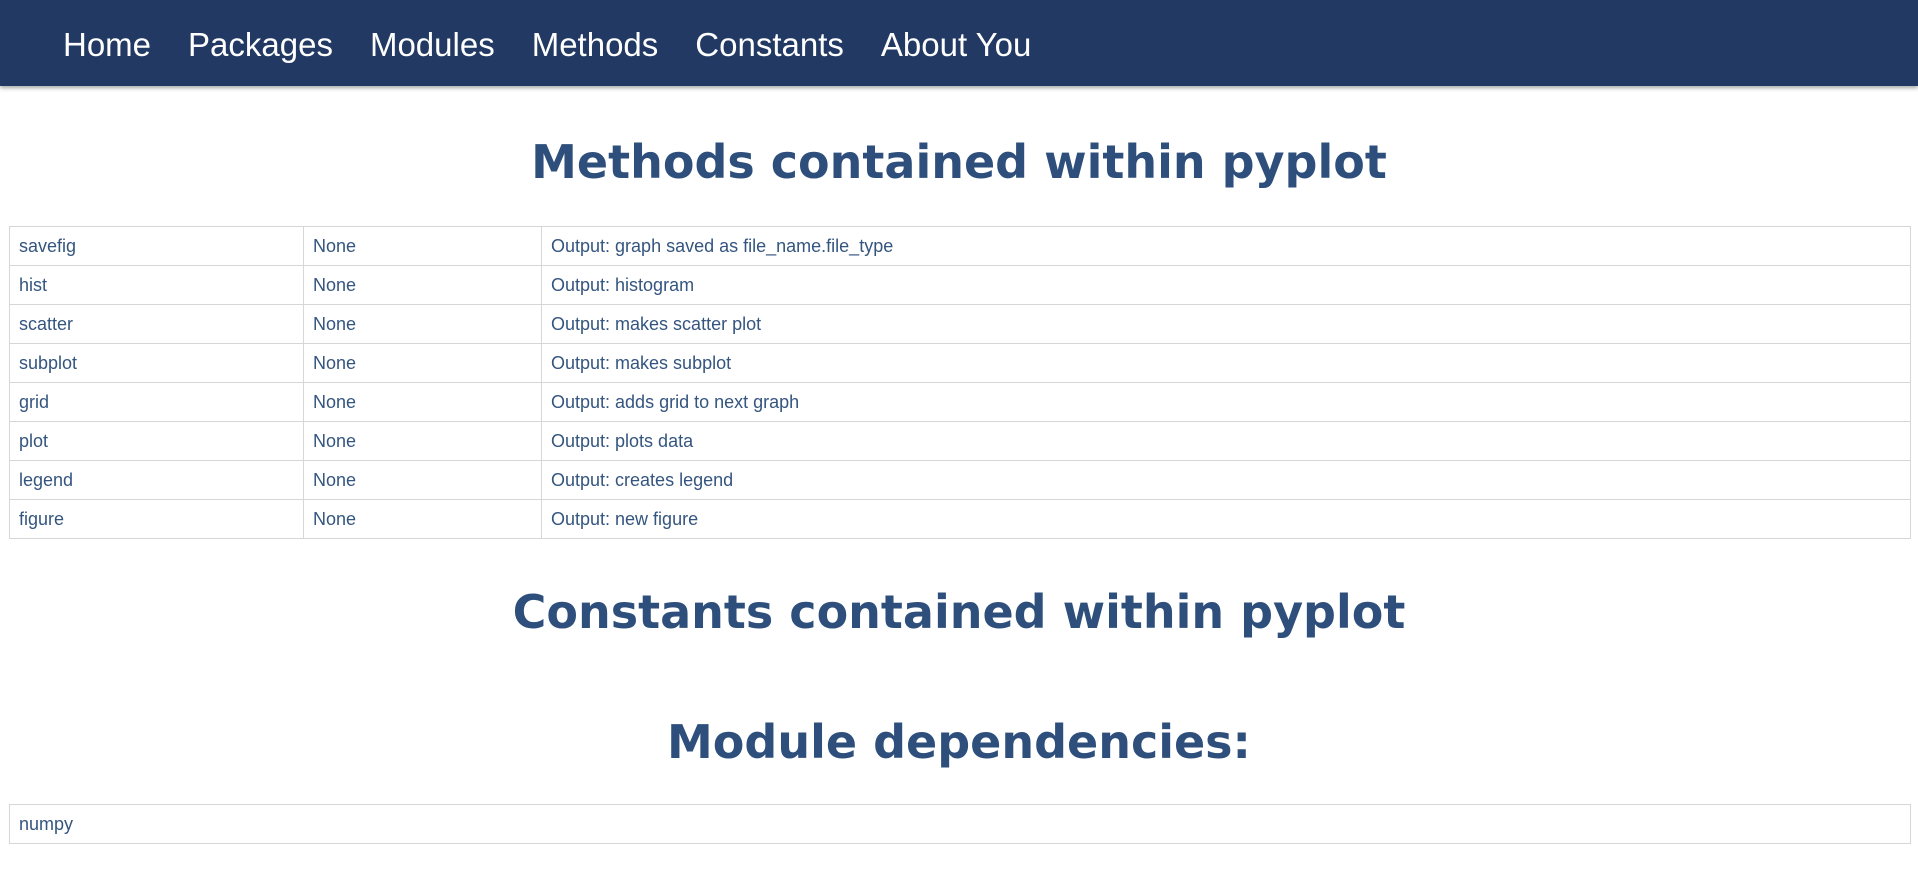  What do you see at coordinates (156, 441) in the screenshot?
I see `method-name-cell: plot` at bounding box center [156, 441].